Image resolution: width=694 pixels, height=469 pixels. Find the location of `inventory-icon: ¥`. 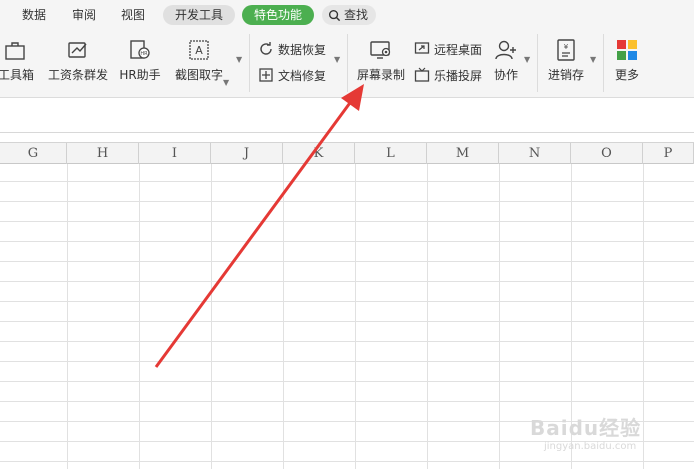

inventory-icon: ¥ is located at coordinates (566, 50).